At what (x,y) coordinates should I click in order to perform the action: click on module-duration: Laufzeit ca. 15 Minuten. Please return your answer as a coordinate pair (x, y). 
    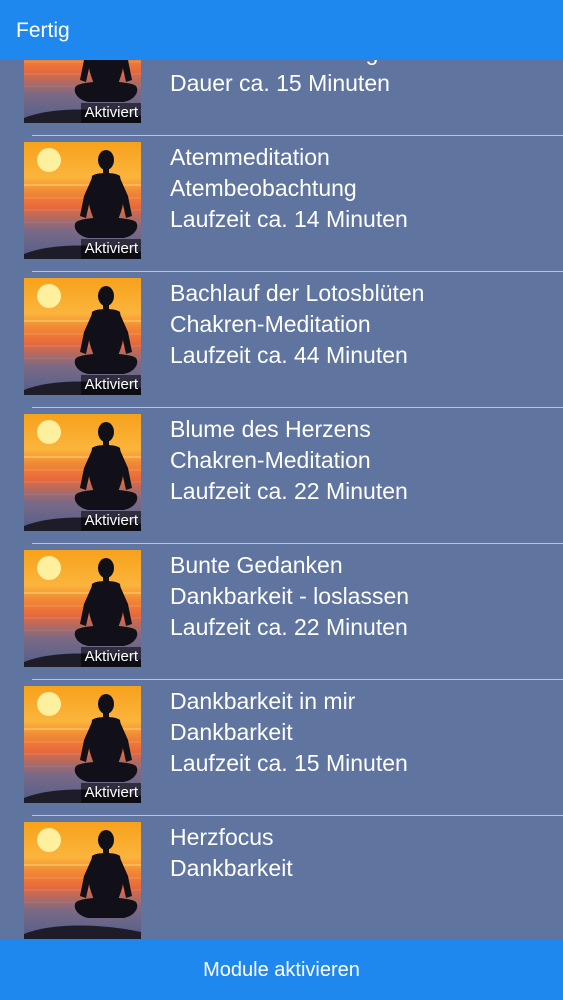
    Looking at the image, I should click on (289, 763).